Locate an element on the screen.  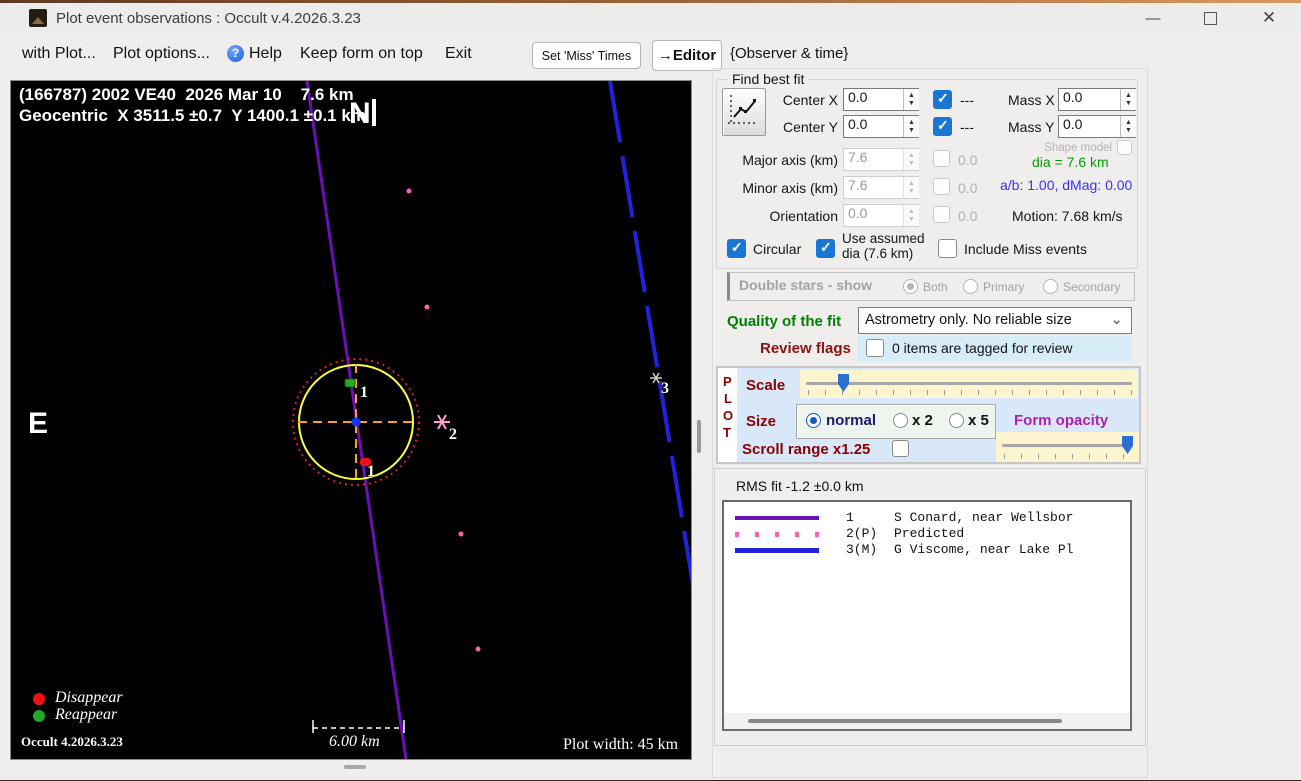
observer-row: 2(P) Predicted is located at coordinates (927, 534).